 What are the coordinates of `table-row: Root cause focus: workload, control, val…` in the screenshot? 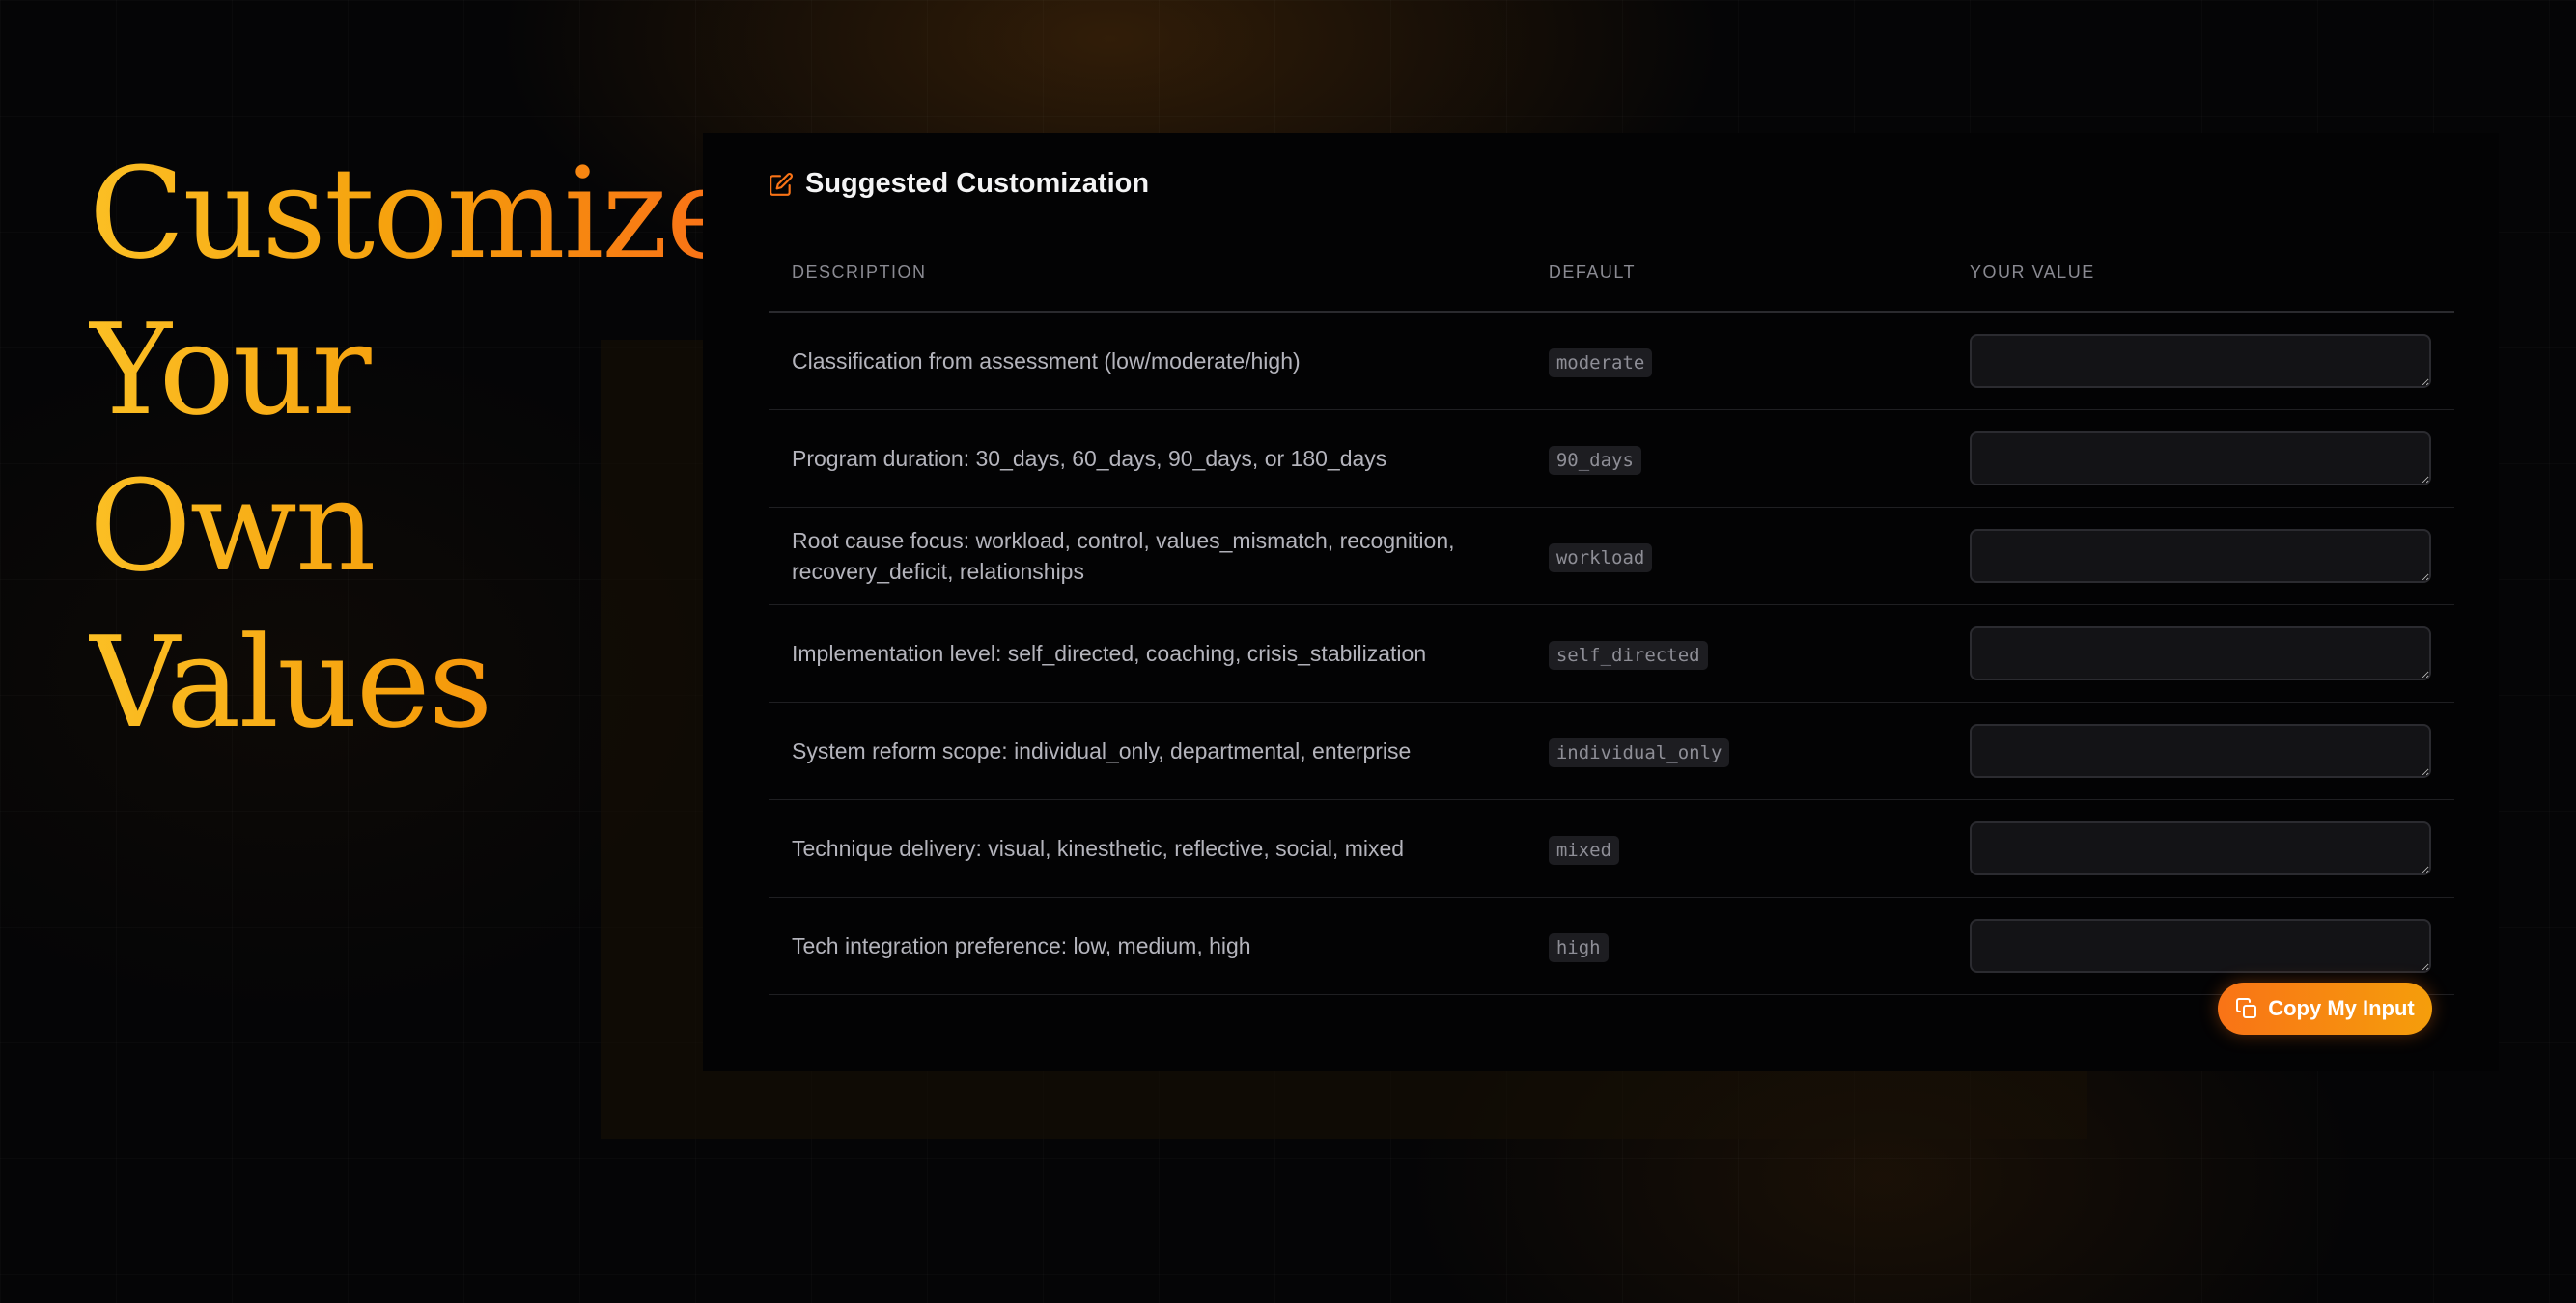 It's located at (1612, 556).